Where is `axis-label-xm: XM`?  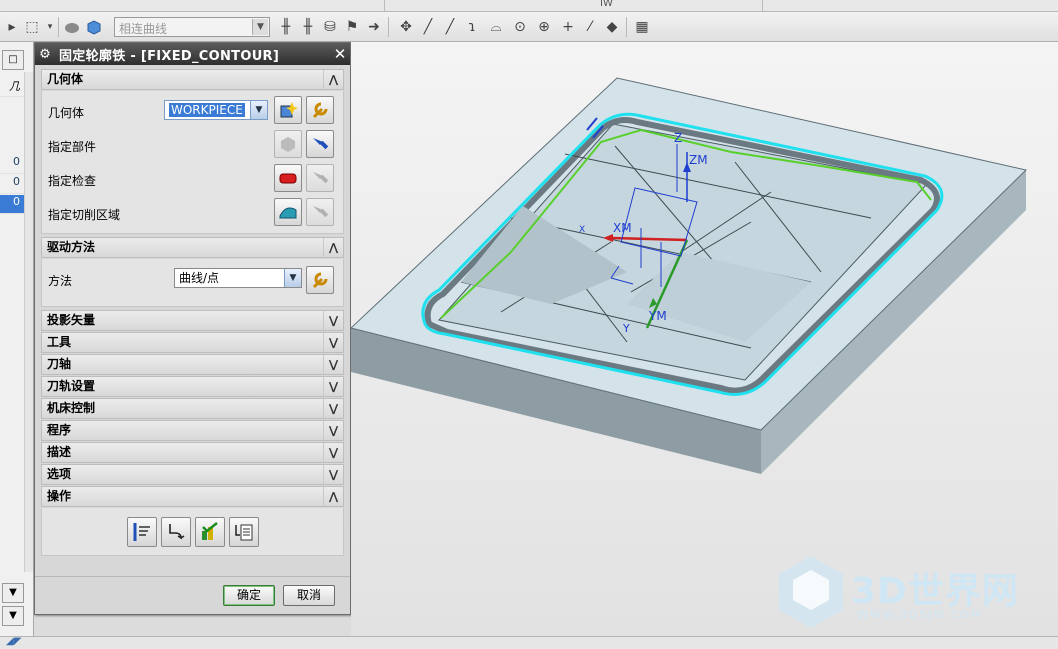
axis-label-xm: XM is located at coordinates (622, 228).